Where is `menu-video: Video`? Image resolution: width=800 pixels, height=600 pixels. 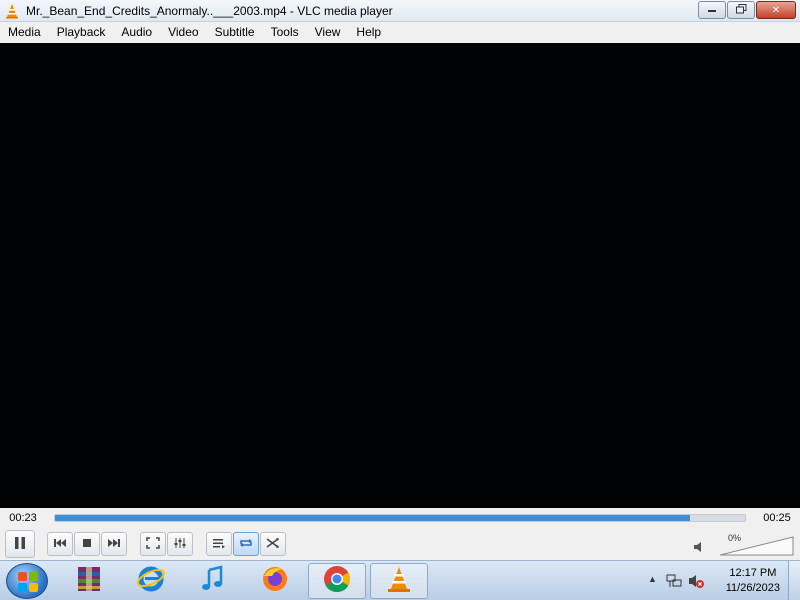
menu-video: Video is located at coordinates (183, 32).